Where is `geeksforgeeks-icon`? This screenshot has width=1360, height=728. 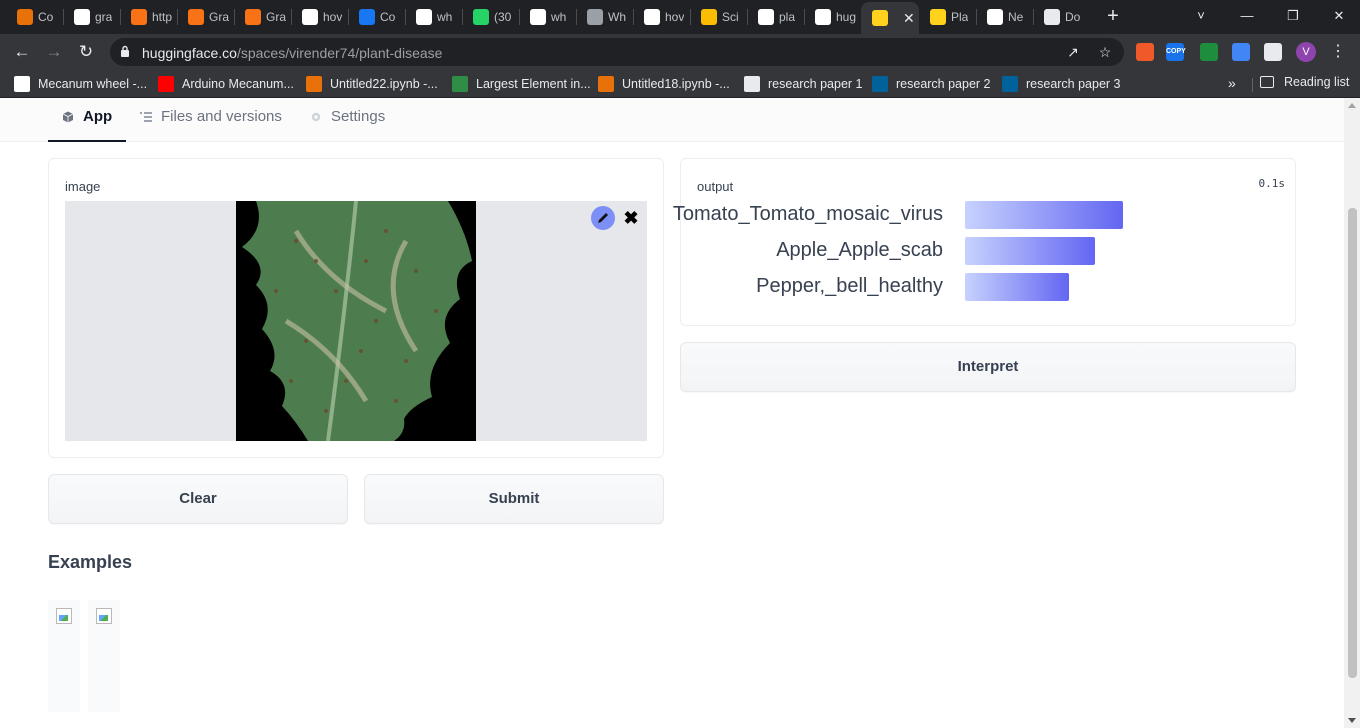 geeksforgeeks-icon is located at coordinates (460, 84).